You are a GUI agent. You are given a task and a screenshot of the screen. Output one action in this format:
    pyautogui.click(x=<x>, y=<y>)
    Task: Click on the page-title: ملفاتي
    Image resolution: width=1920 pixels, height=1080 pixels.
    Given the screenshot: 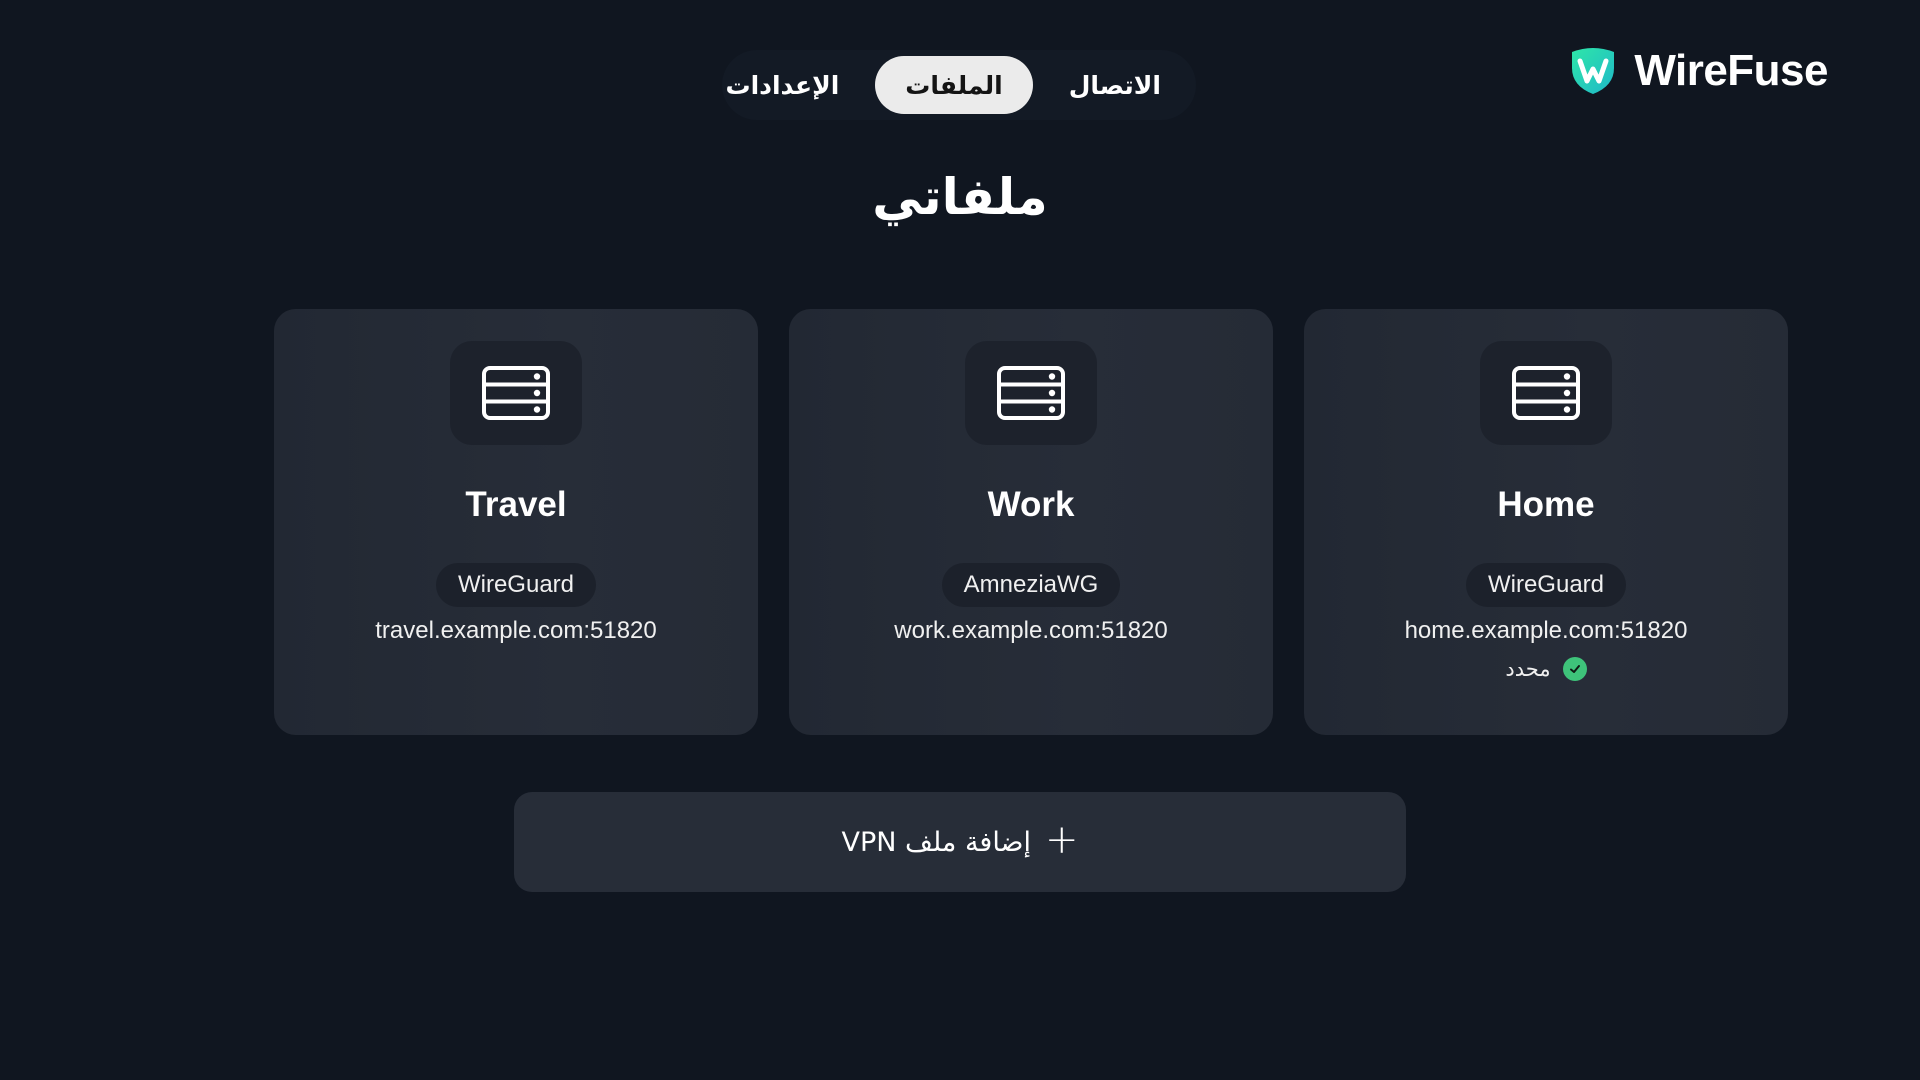 What is the action you would take?
    pyautogui.click(x=960, y=197)
    